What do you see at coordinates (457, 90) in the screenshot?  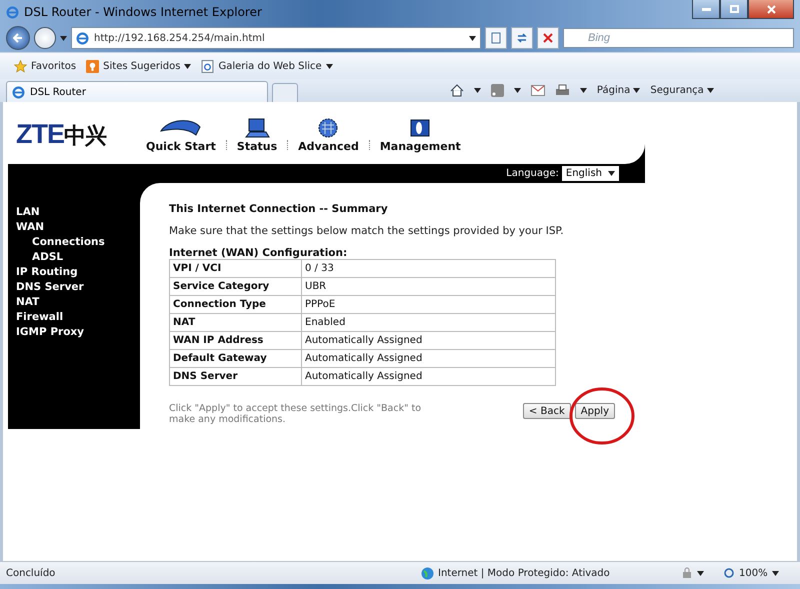 I see `home-icon` at bounding box center [457, 90].